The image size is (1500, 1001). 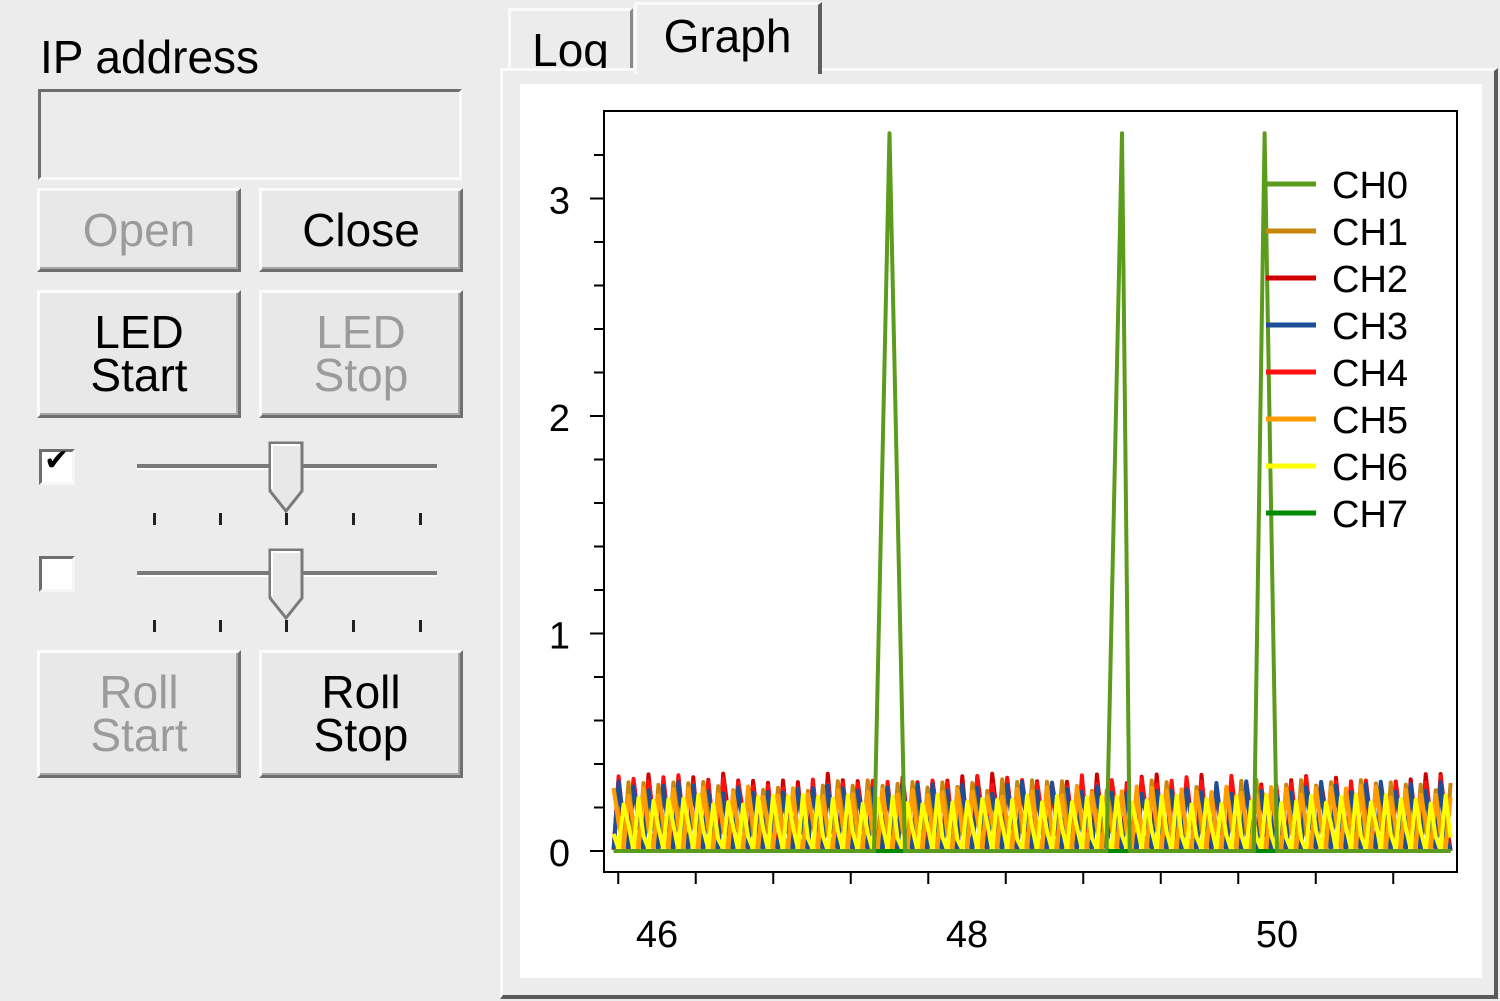 What do you see at coordinates (1370, 374) in the screenshot?
I see `legend-label-ch4: CH4` at bounding box center [1370, 374].